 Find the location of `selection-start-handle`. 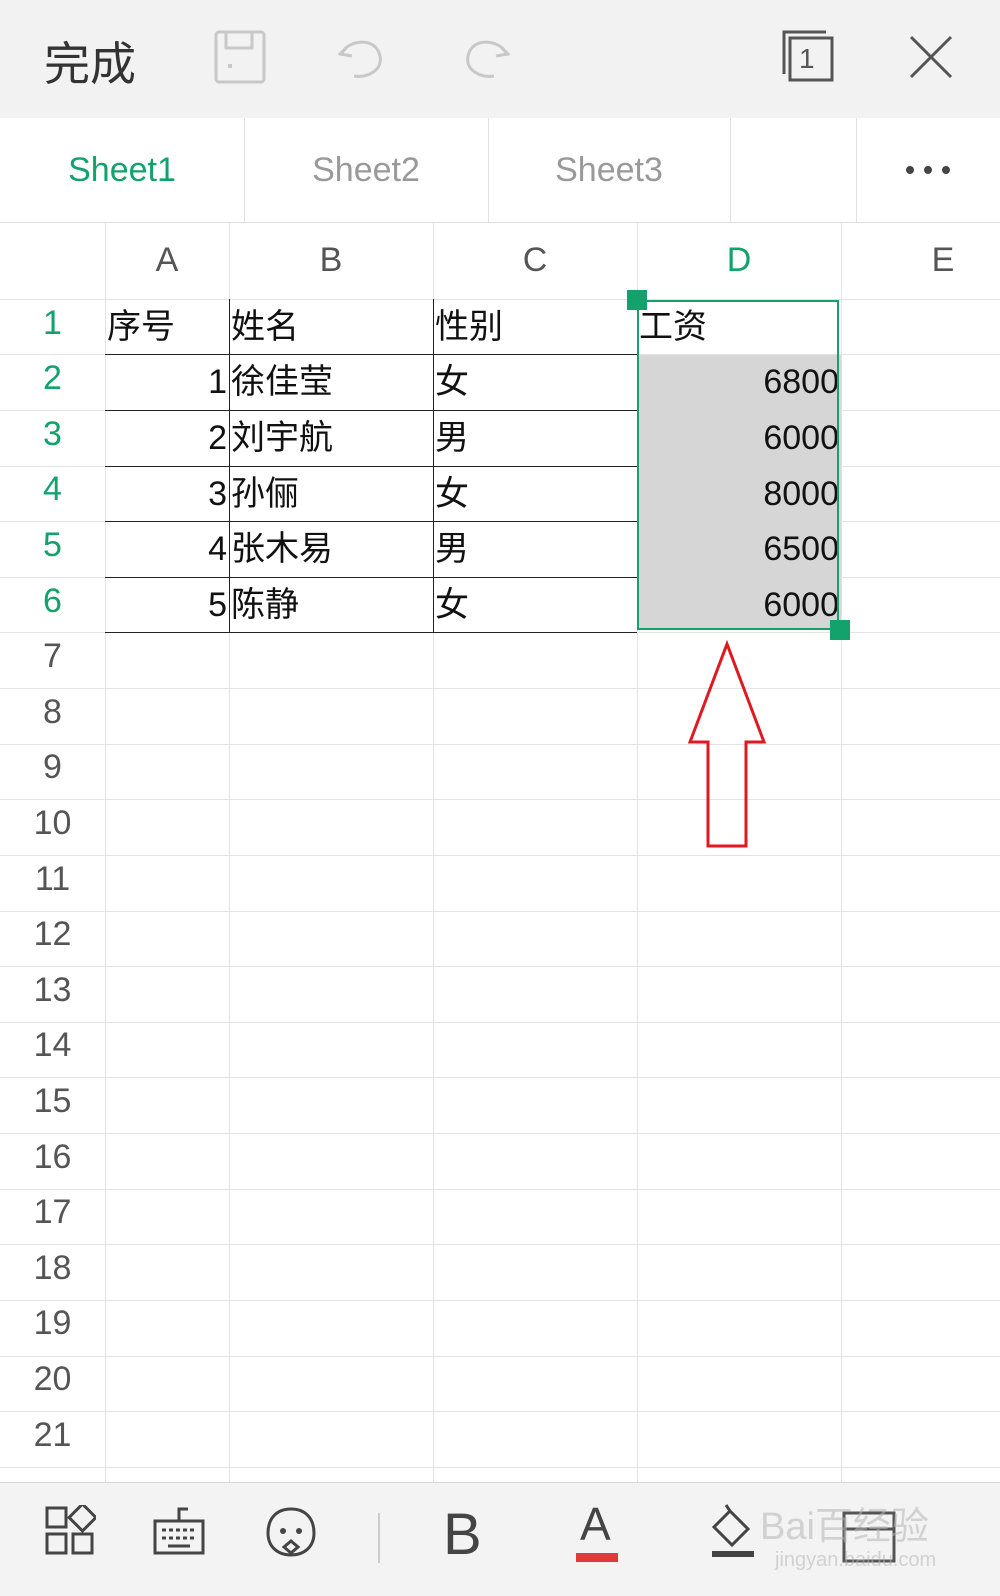

selection-start-handle is located at coordinates (637, 300).